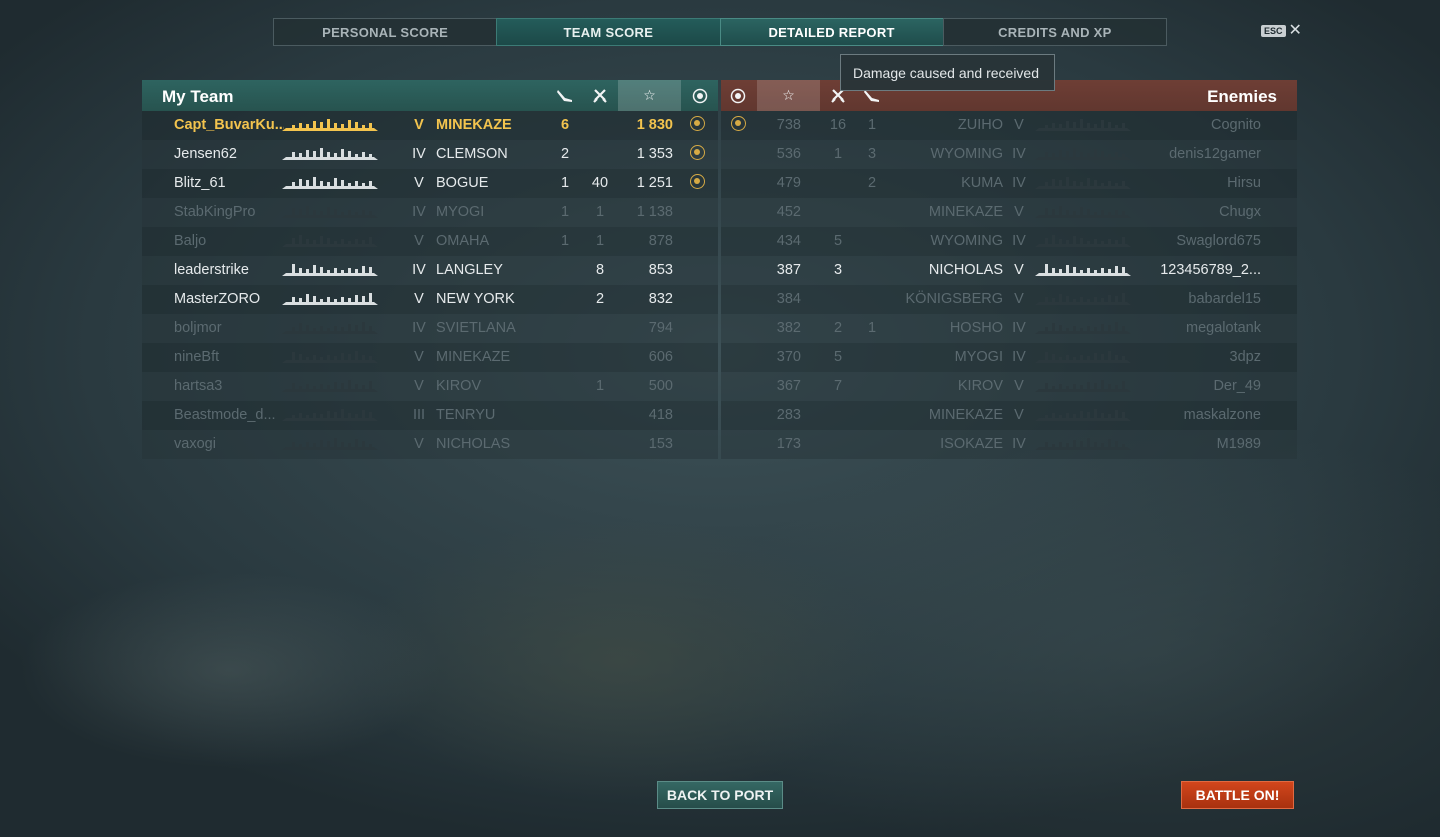  I want to click on player-row: nineBft V MINEKAZE 606, so click(430, 357).